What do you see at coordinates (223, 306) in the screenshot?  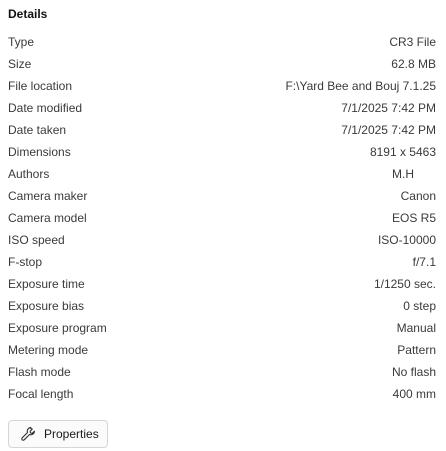 I see `detail-row-exposure-bias: Exposure bias 0 step` at bounding box center [223, 306].